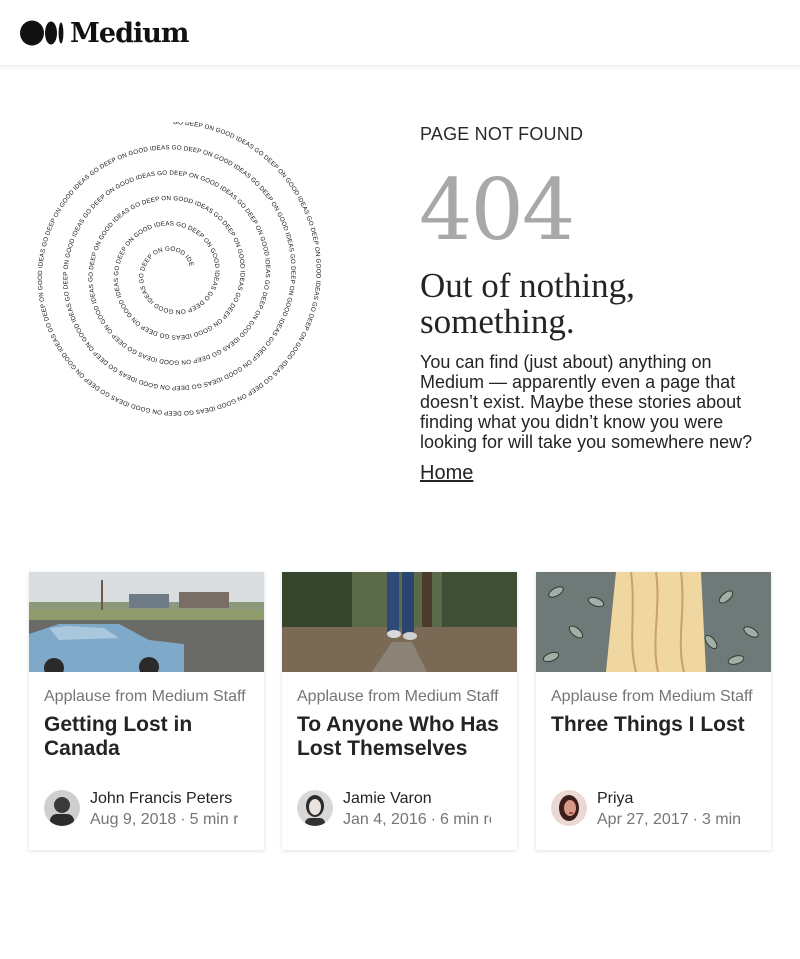 The image size is (800, 959). Describe the element at coordinates (465, 819) in the screenshot. I see `story-read-time: 6 min read` at that location.